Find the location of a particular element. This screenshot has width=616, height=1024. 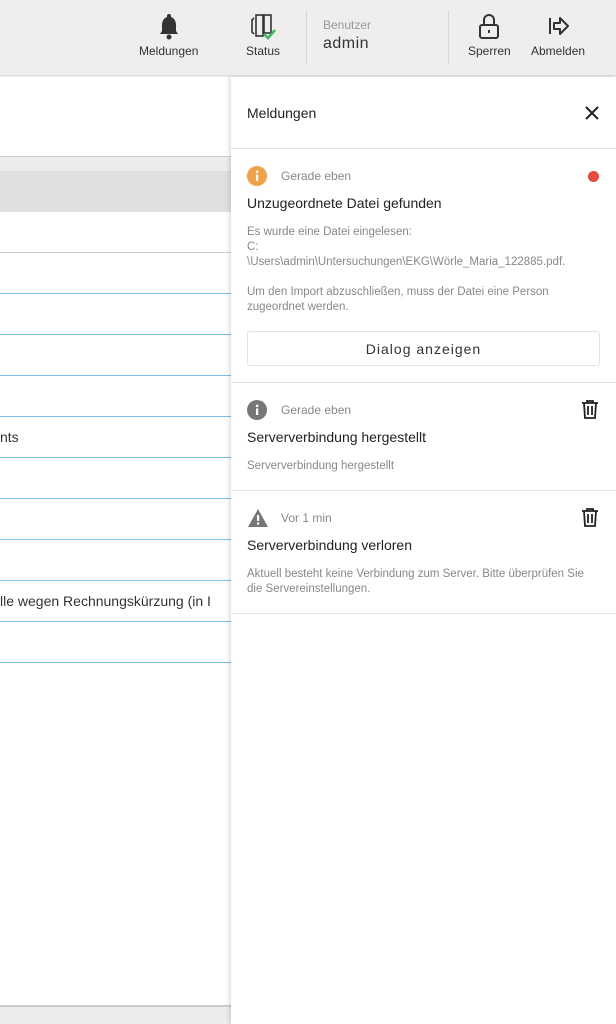

show-dialog-button: Dialog anzeigen is located at coordinates (423, 348).